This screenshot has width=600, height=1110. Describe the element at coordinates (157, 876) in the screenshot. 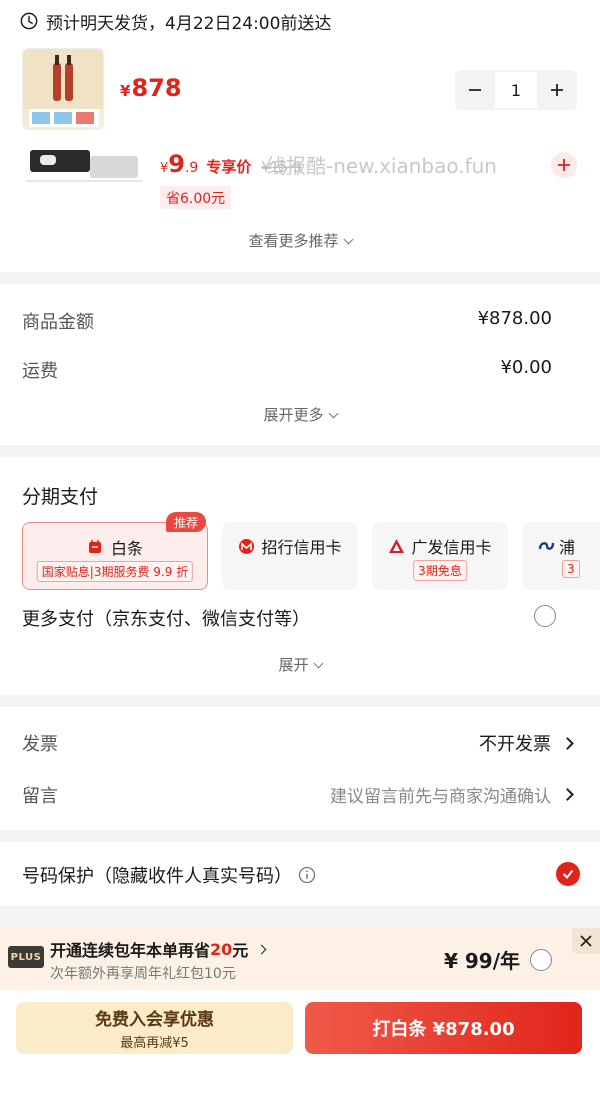

I see `privacy-label: 号码保护（隐藏收件人真实号码）` at that location.